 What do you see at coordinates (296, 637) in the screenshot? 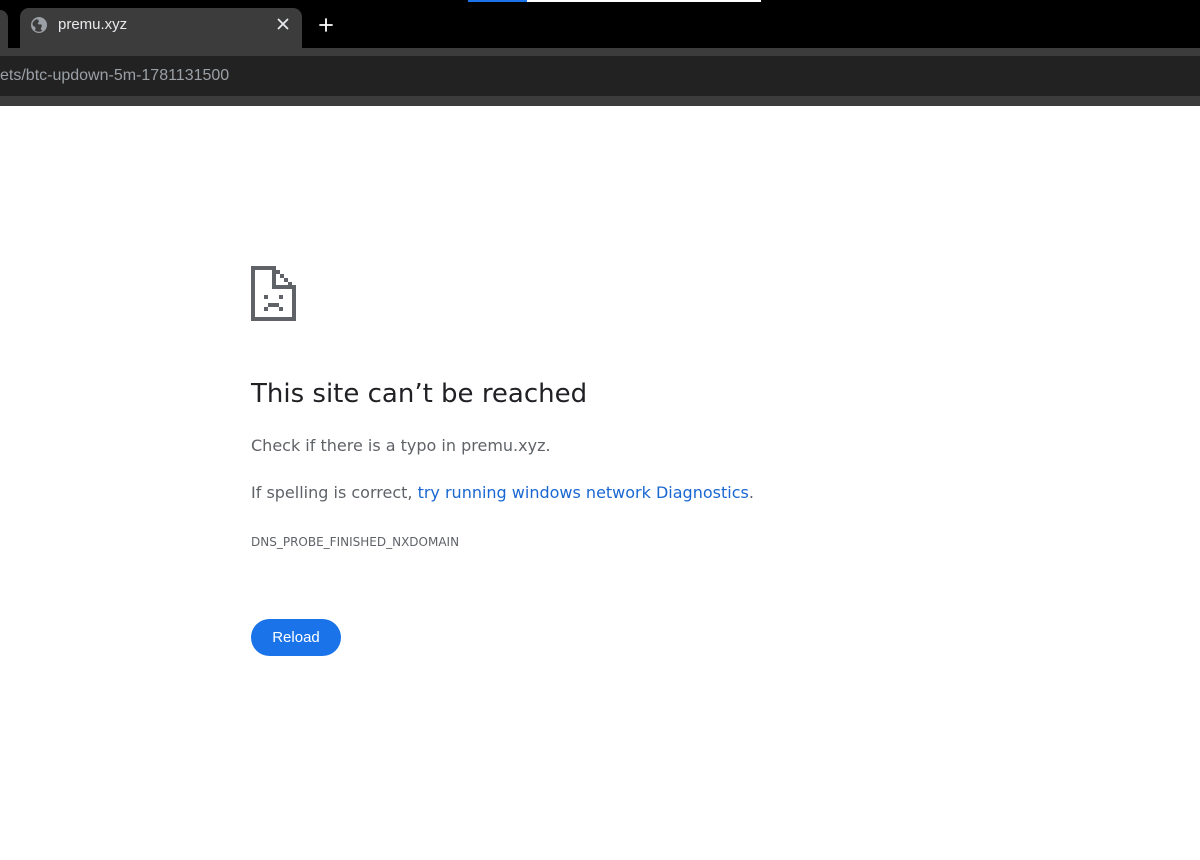
I see `reload-button: Reload` at bounding box center [296, 637].